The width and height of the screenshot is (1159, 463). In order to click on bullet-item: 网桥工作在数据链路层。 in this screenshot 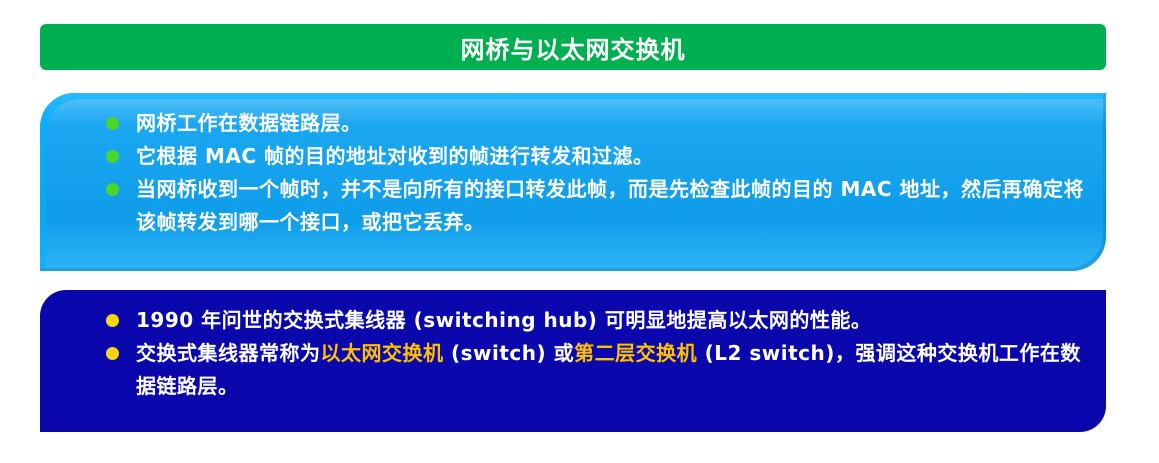, I will do `click(601, 123)`.